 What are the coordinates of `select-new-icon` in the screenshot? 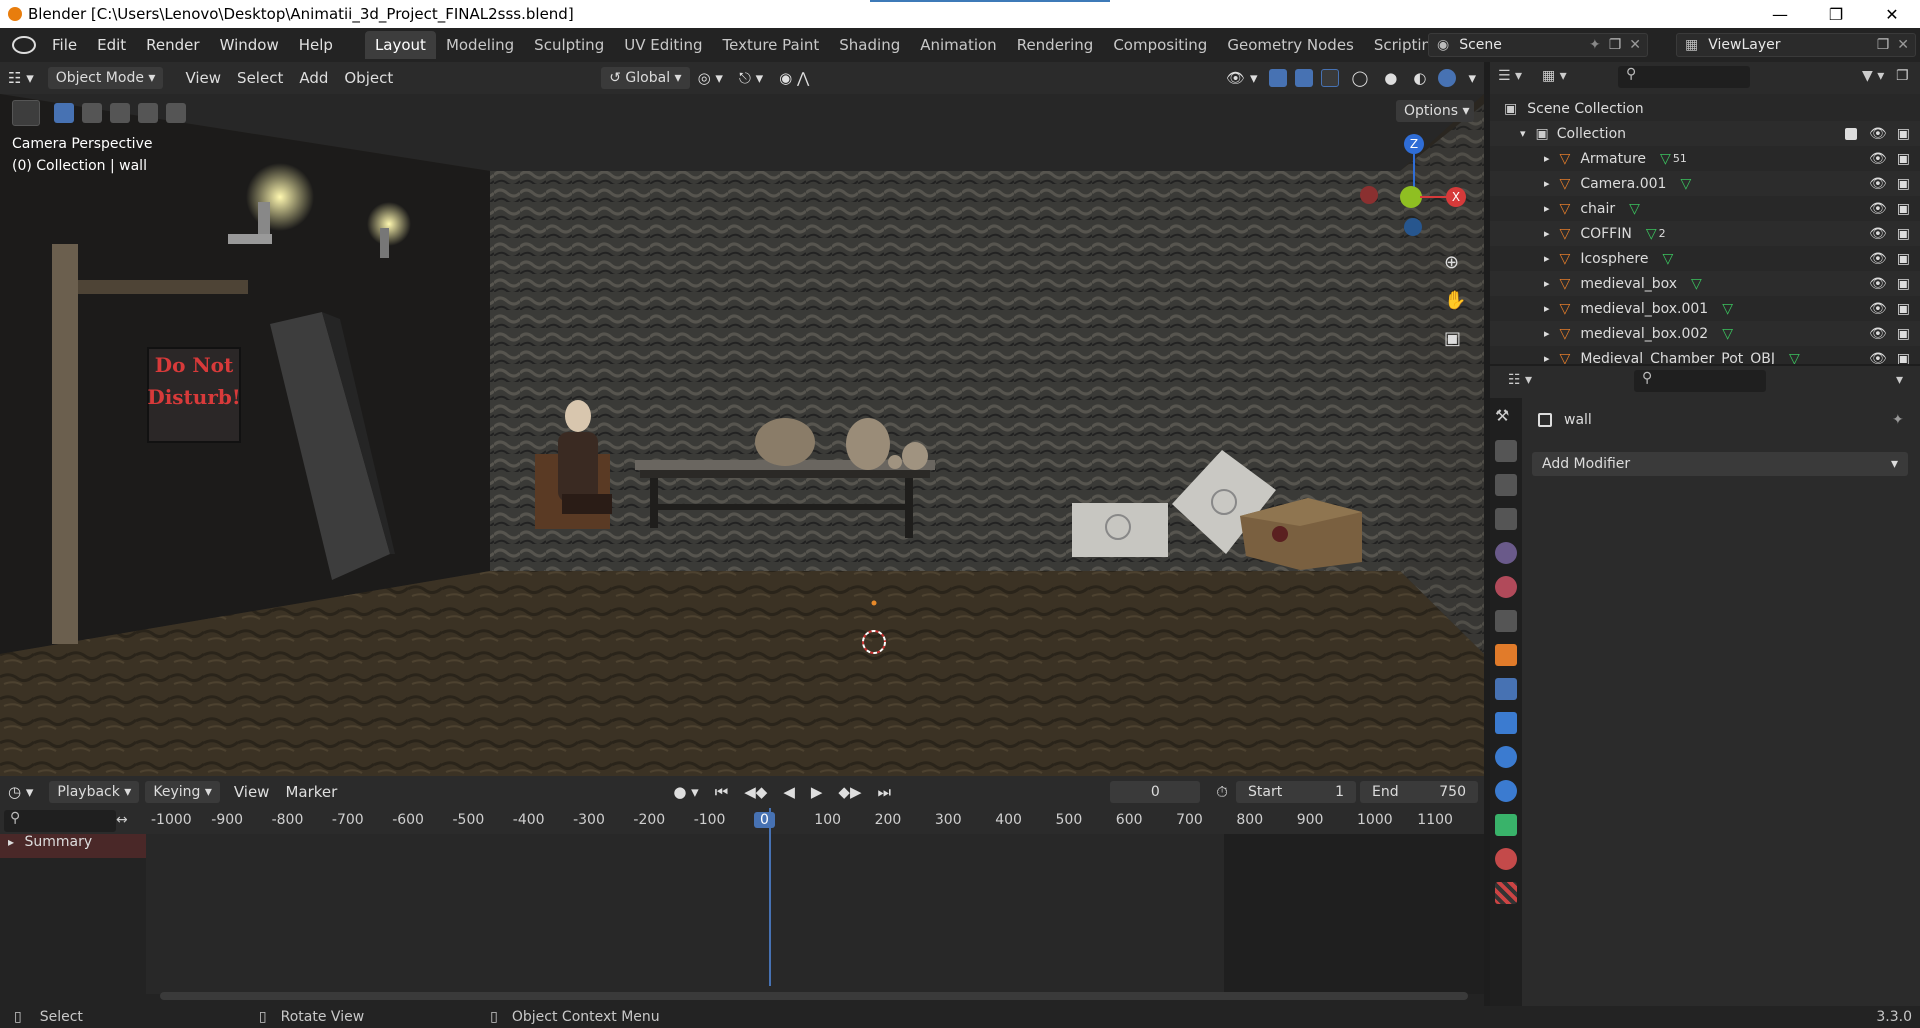 It's located at (64, 113).